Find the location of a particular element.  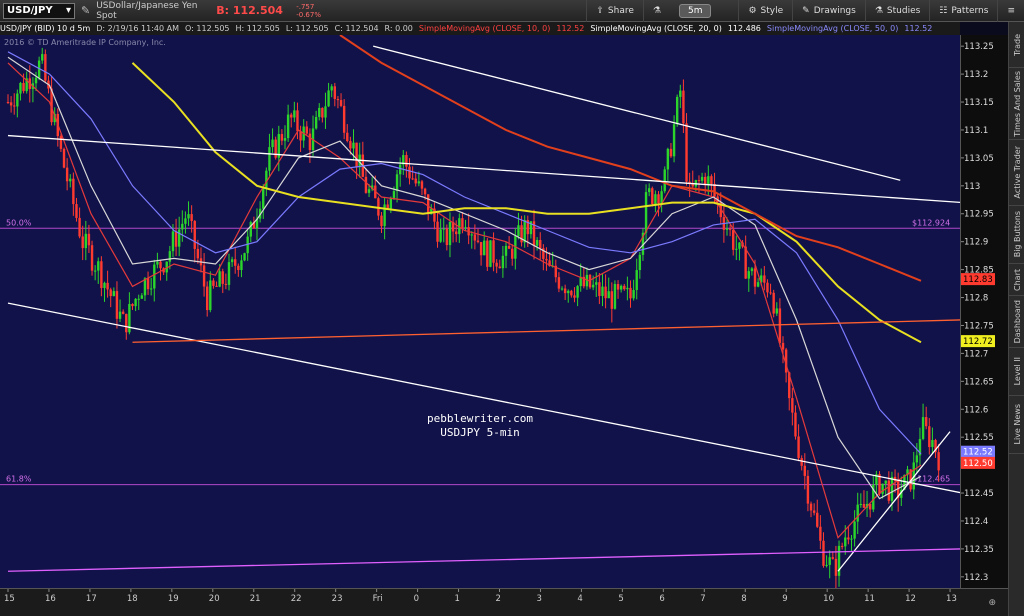

y-tick-label: 113.25 is located at coordinates (979, 47).